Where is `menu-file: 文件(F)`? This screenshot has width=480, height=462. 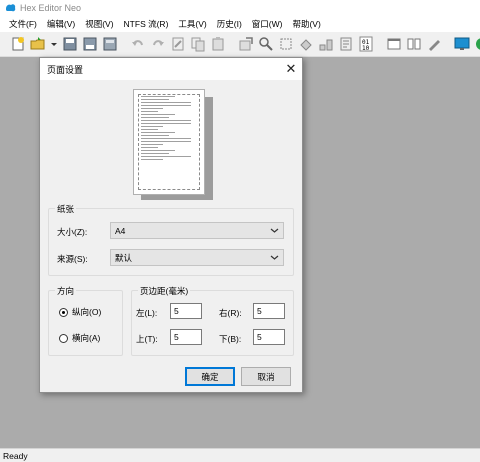 menu-file: 文件(F) is located at coordinates (23, 24).